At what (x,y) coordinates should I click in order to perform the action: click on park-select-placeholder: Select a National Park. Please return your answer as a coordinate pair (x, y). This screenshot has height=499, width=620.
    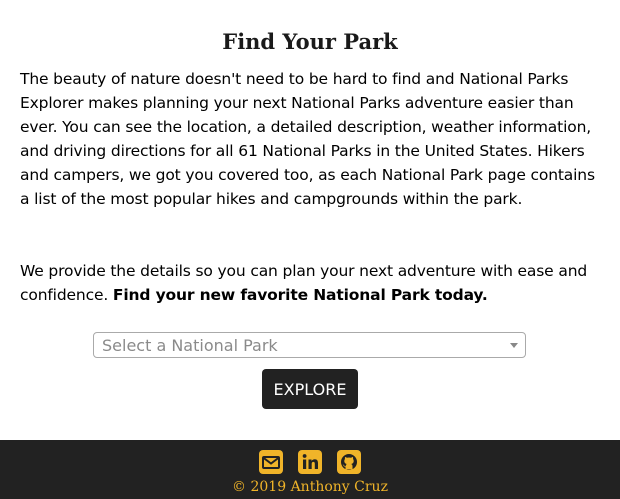
    Looking at the image, I should click on (190, 345).